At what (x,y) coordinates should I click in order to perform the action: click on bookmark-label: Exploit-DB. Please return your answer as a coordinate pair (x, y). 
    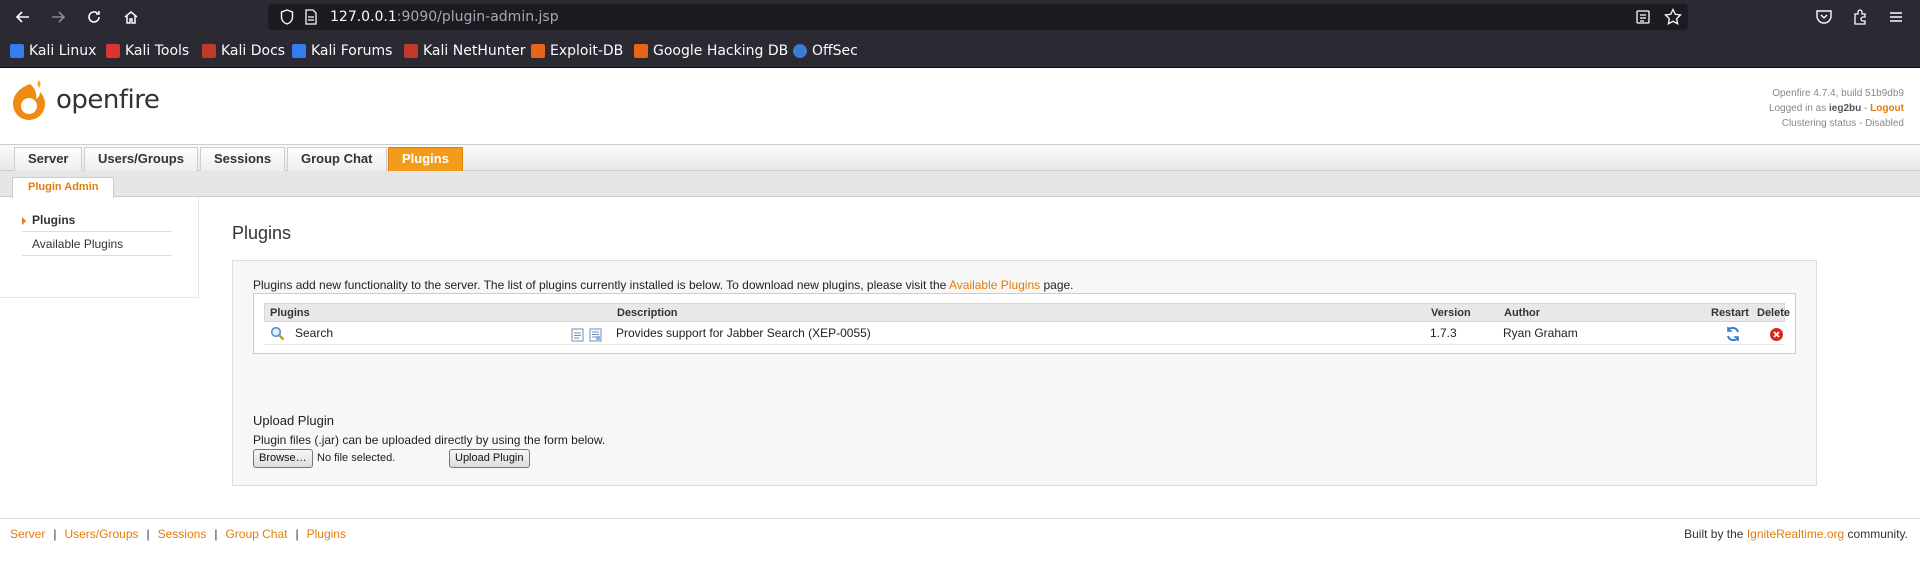
    Looking at the image, I should click on (587, 51).